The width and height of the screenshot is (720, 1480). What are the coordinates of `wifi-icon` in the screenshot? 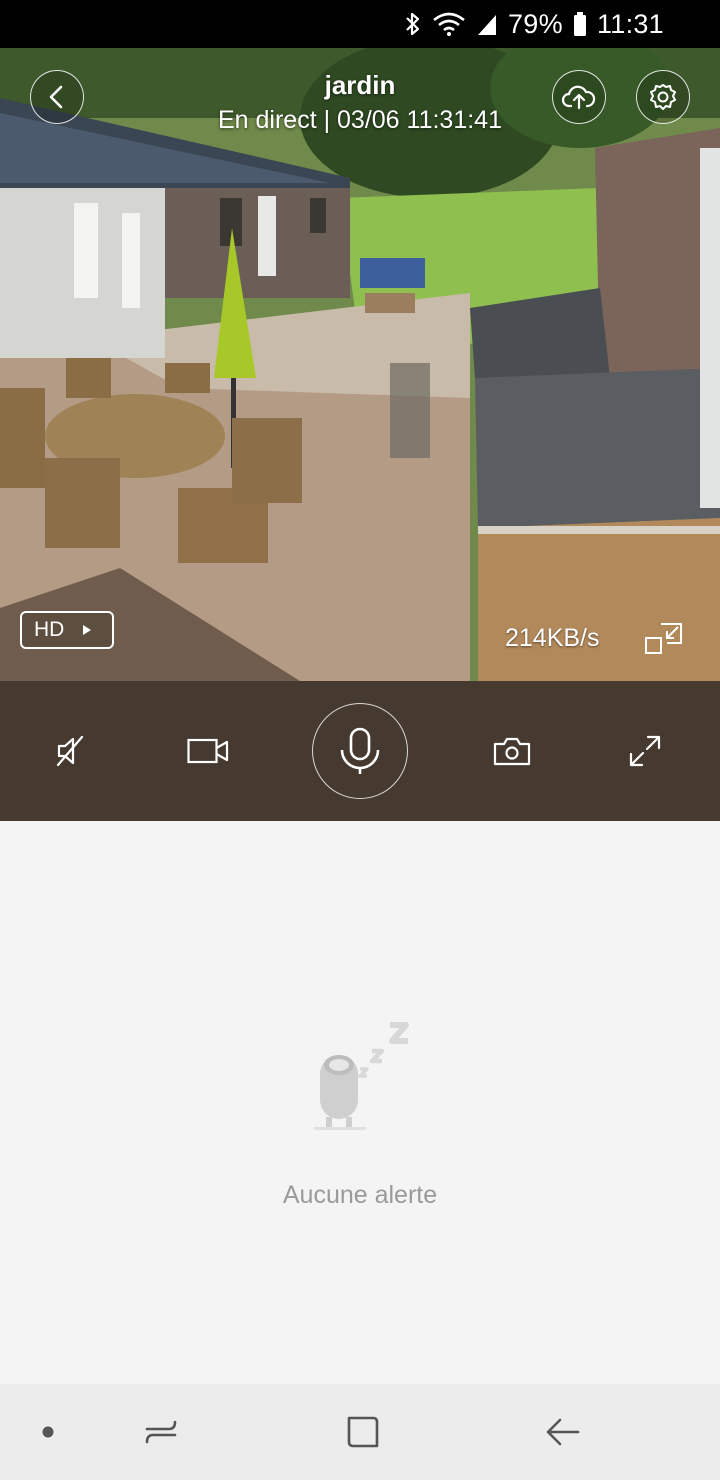 It's located at (449, 24).